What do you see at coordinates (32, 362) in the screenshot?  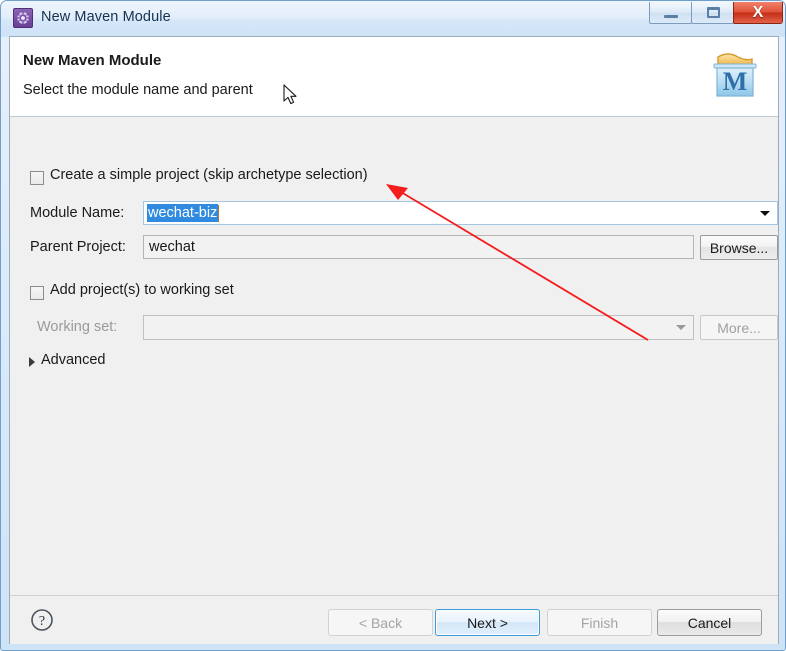 I see `chevron-right-icon` at bounding box center [32, 362].